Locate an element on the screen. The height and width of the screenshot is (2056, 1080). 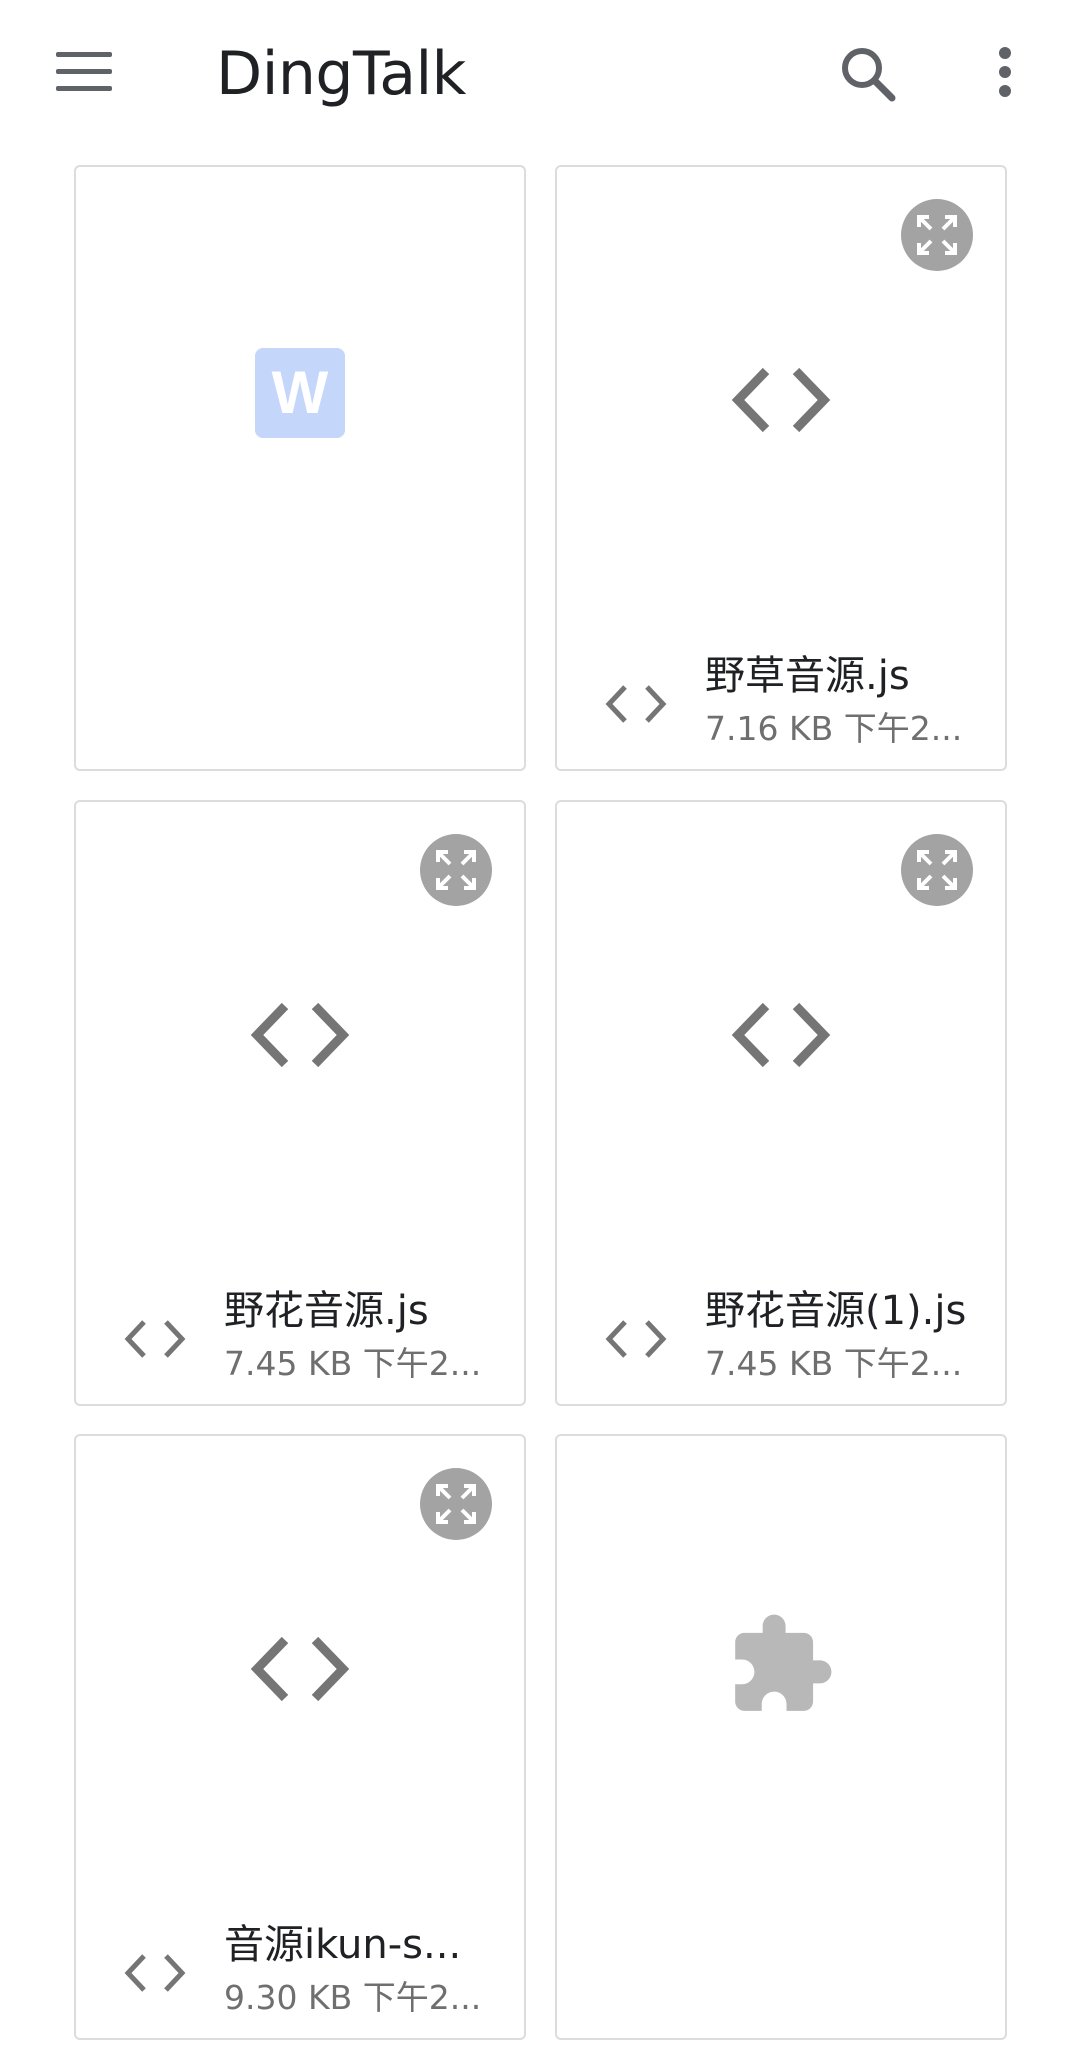
word-doc-icon: W is located at coordinates (300, 393).